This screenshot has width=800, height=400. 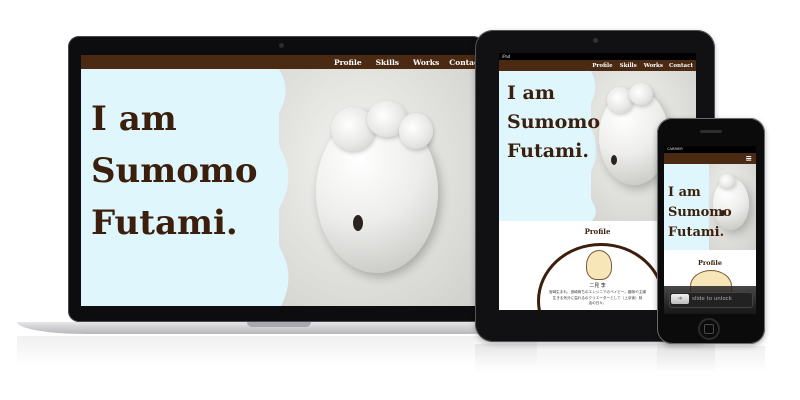 What do you see at coordinates (709, 329) in the screenshot?
I see `home-button-icon` at bounding box center [709, 329].